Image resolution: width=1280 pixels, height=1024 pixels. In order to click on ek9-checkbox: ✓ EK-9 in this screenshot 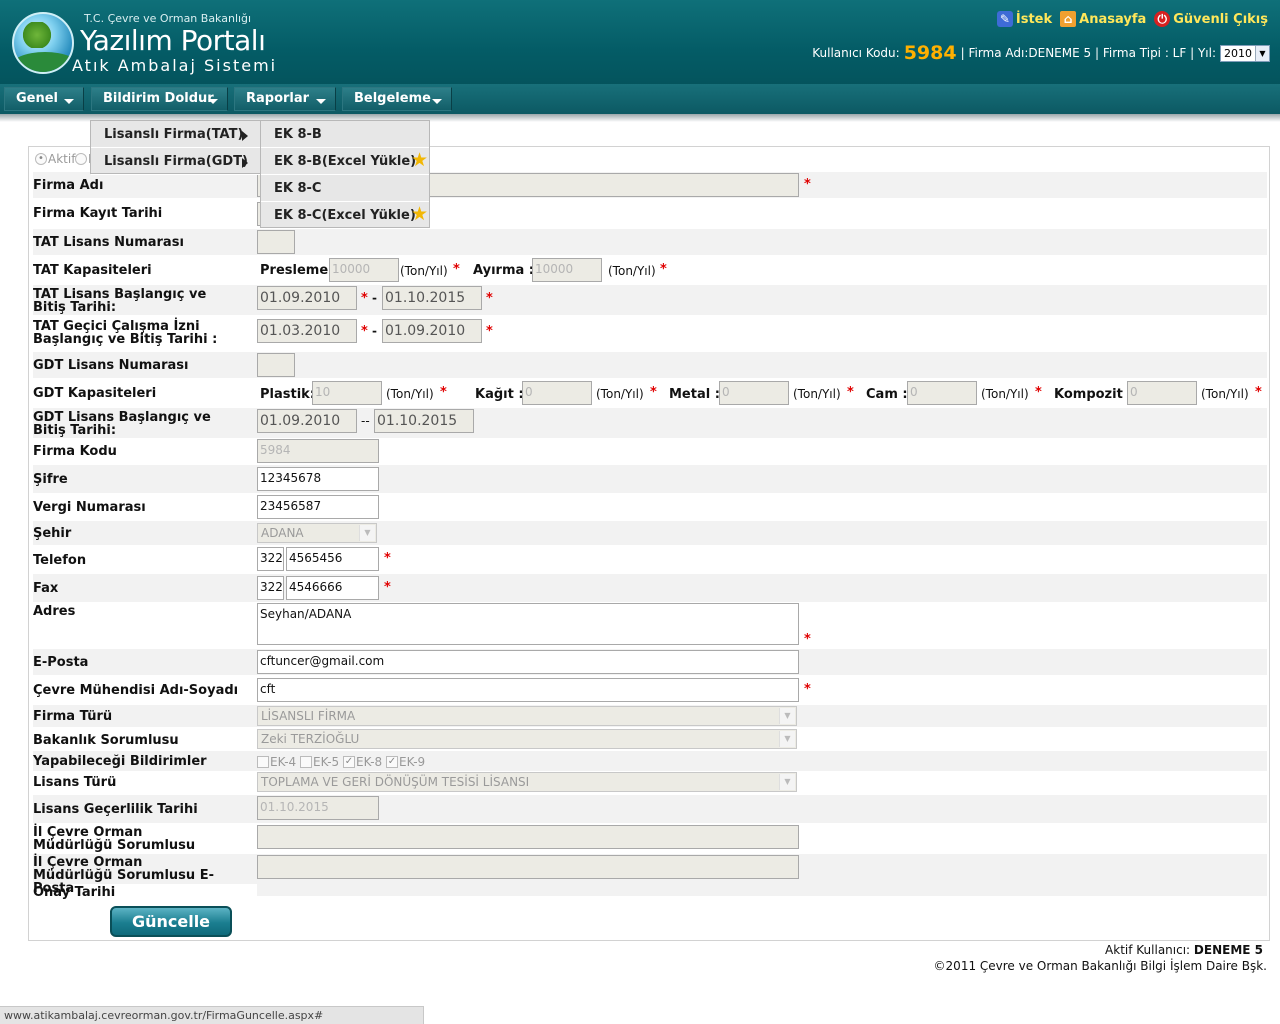, I will do `click(405, 762)`.